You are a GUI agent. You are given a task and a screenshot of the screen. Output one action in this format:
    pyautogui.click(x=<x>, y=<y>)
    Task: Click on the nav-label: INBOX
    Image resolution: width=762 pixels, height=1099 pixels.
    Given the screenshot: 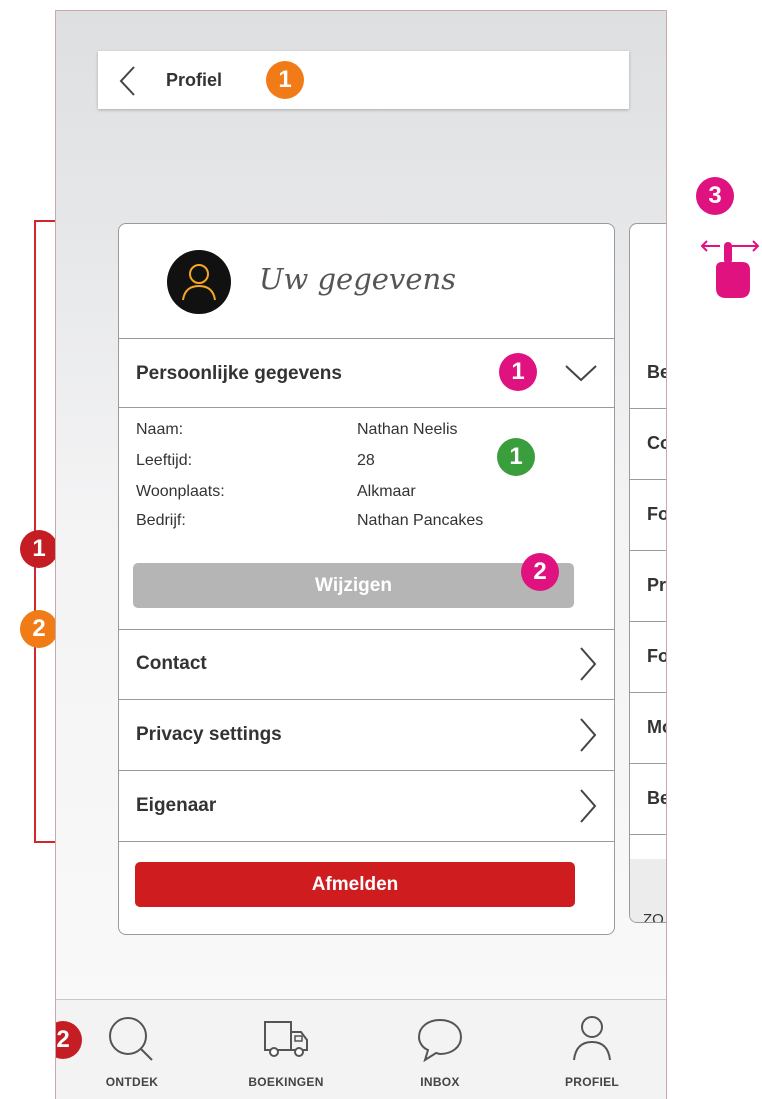 What is the action you would take?
    pyautogui.click(x=440, y=1082)
    